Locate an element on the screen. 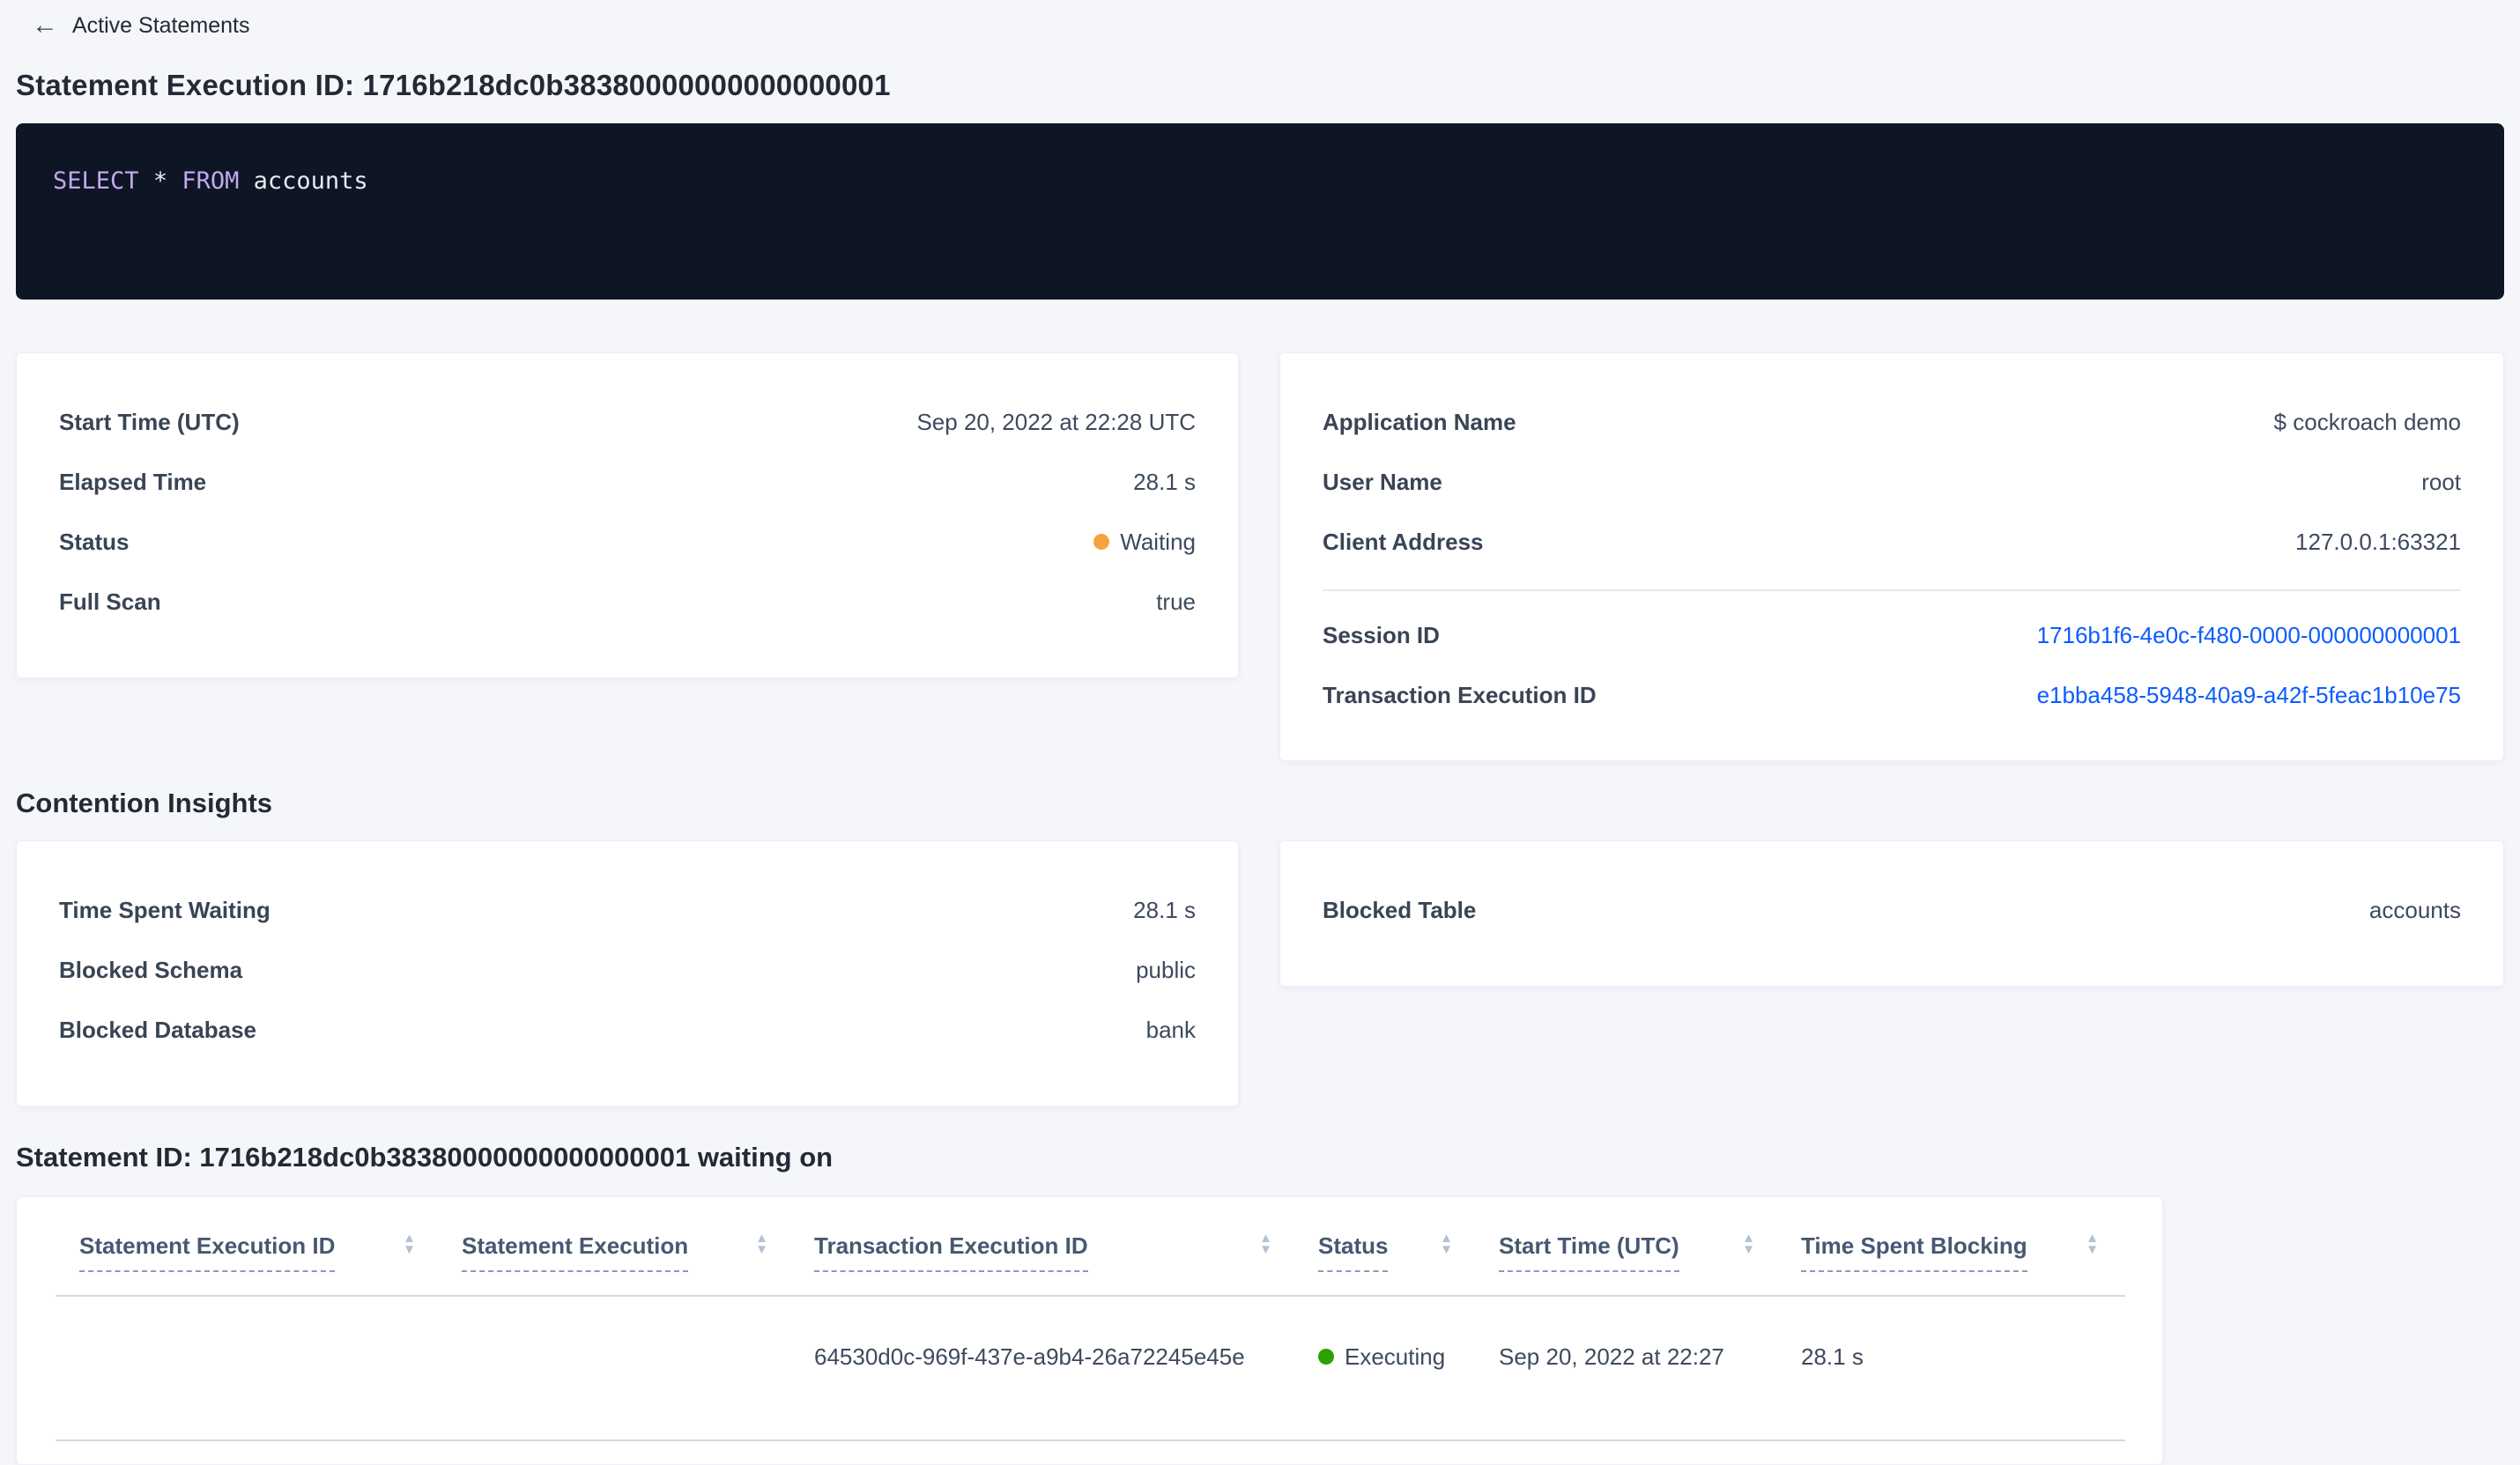 This screenshot has height=1465, width=2520. blocked-schema-value: public is located at coordinates (1166, 970).